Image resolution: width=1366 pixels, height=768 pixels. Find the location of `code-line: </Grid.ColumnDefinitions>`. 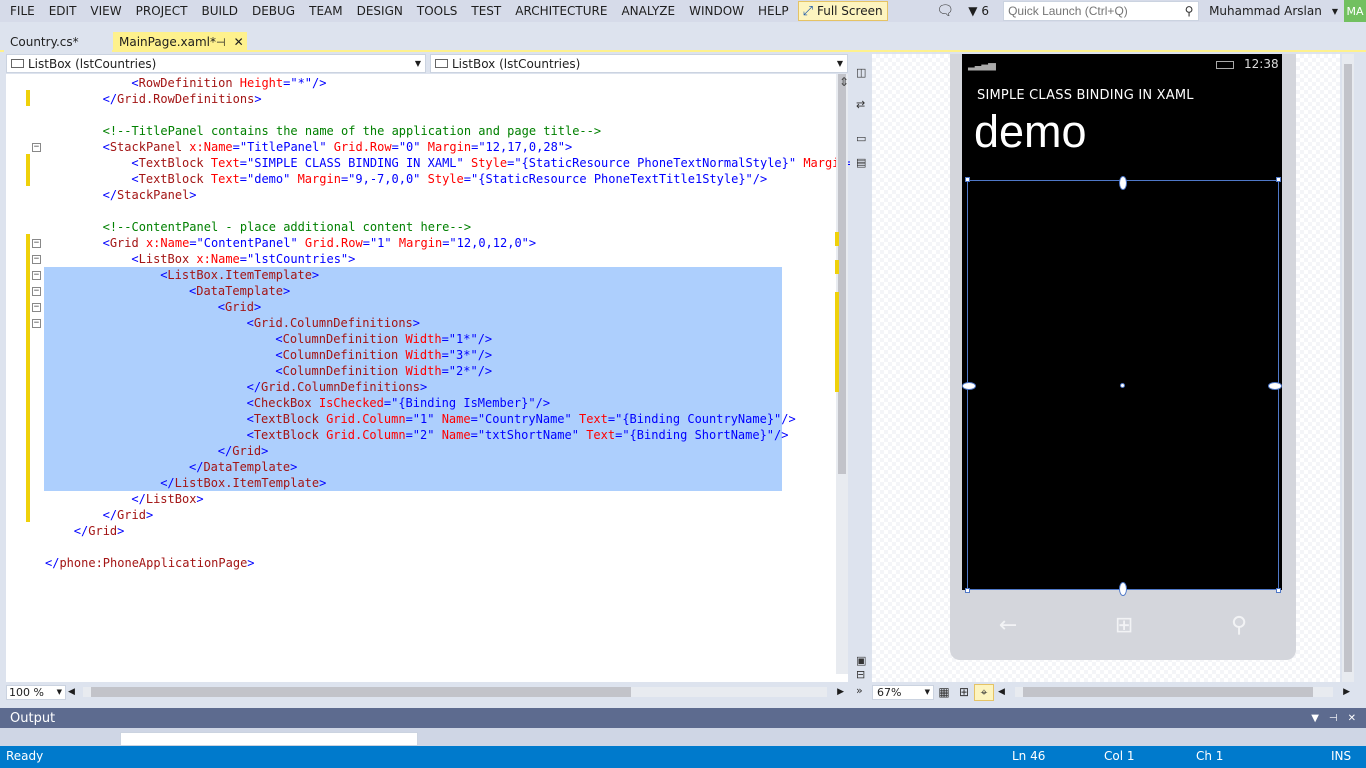

code-line: </Grid.ColumnDefinitions> is located at coordinates (427, 387).